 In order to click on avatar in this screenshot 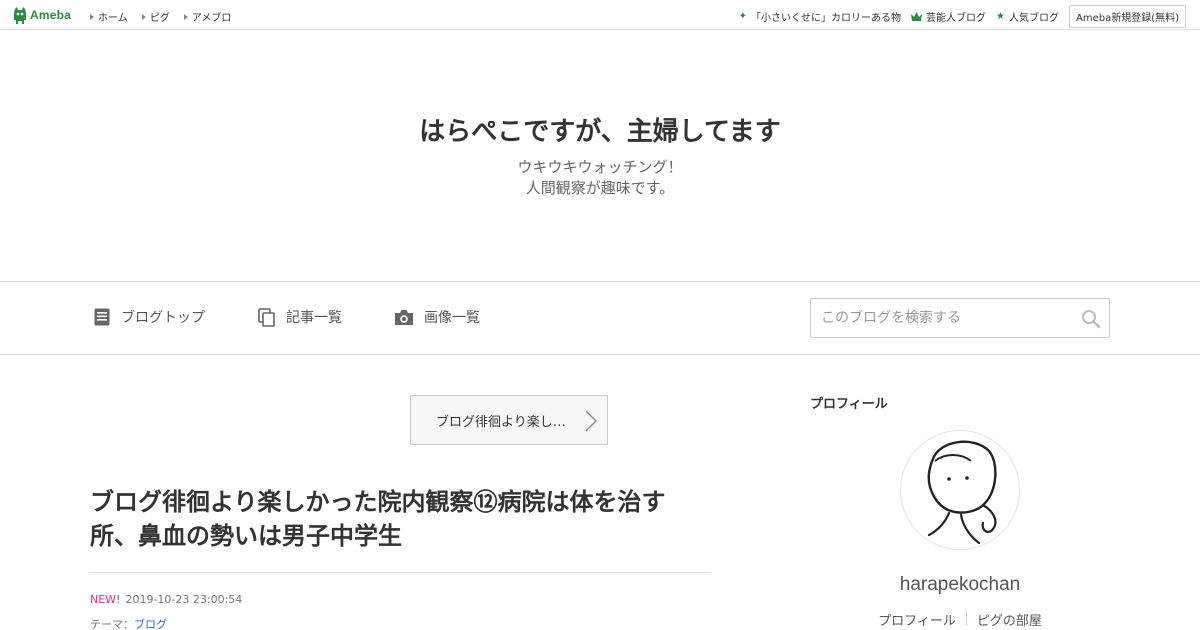, I will do `click(960, 490)`.